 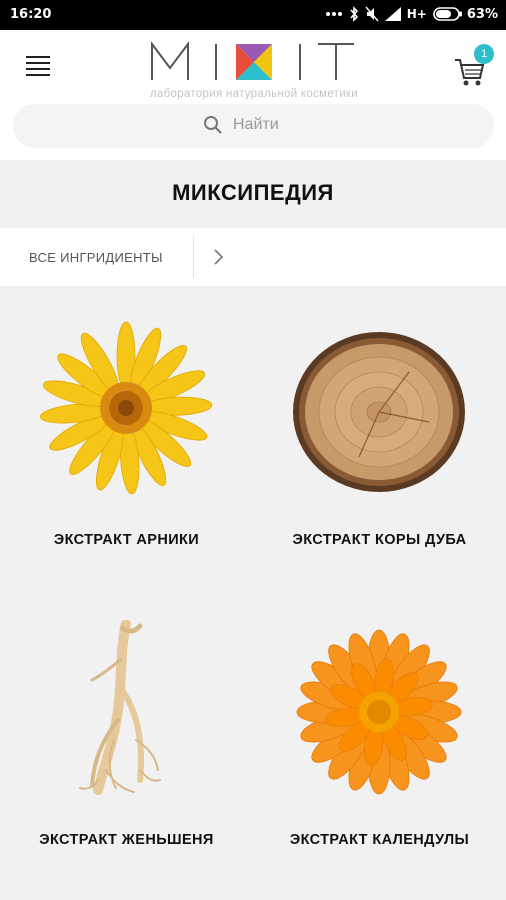 I want to click on calendula-flower-image, so click(x=379, y=712).